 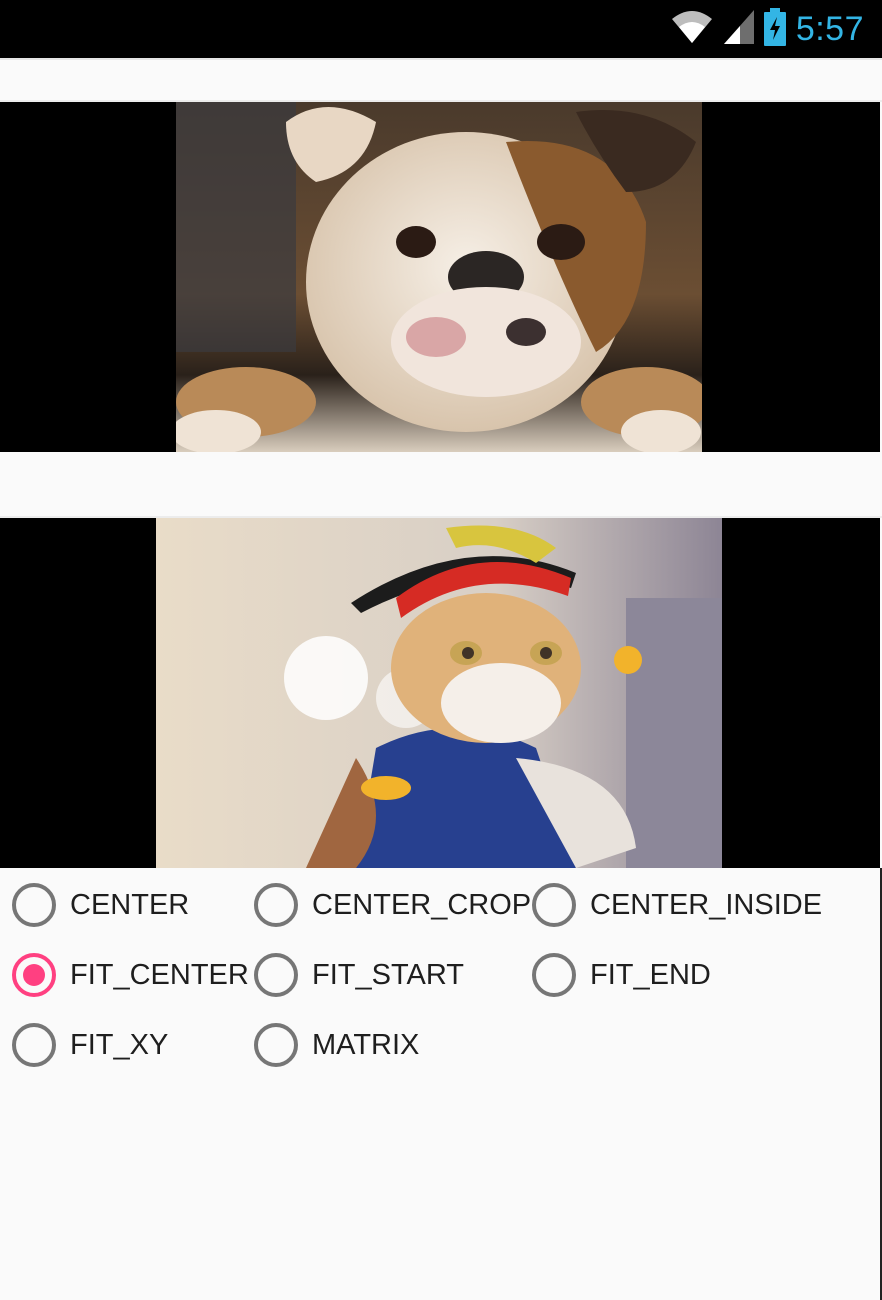 What do you see at coordinates (119, 1044) in the screenshot?
I see `radio-label: FIT_XY` at bounding box center [119, 1044].